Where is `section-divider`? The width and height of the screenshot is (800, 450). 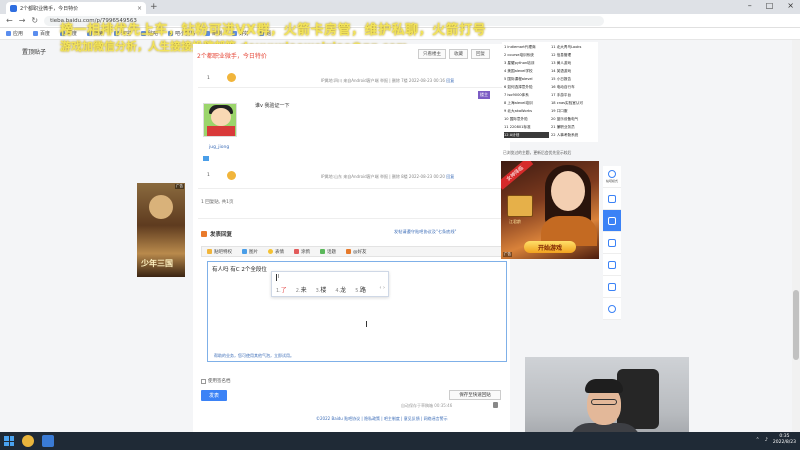
section-divider is located at coordinates (353, 218).